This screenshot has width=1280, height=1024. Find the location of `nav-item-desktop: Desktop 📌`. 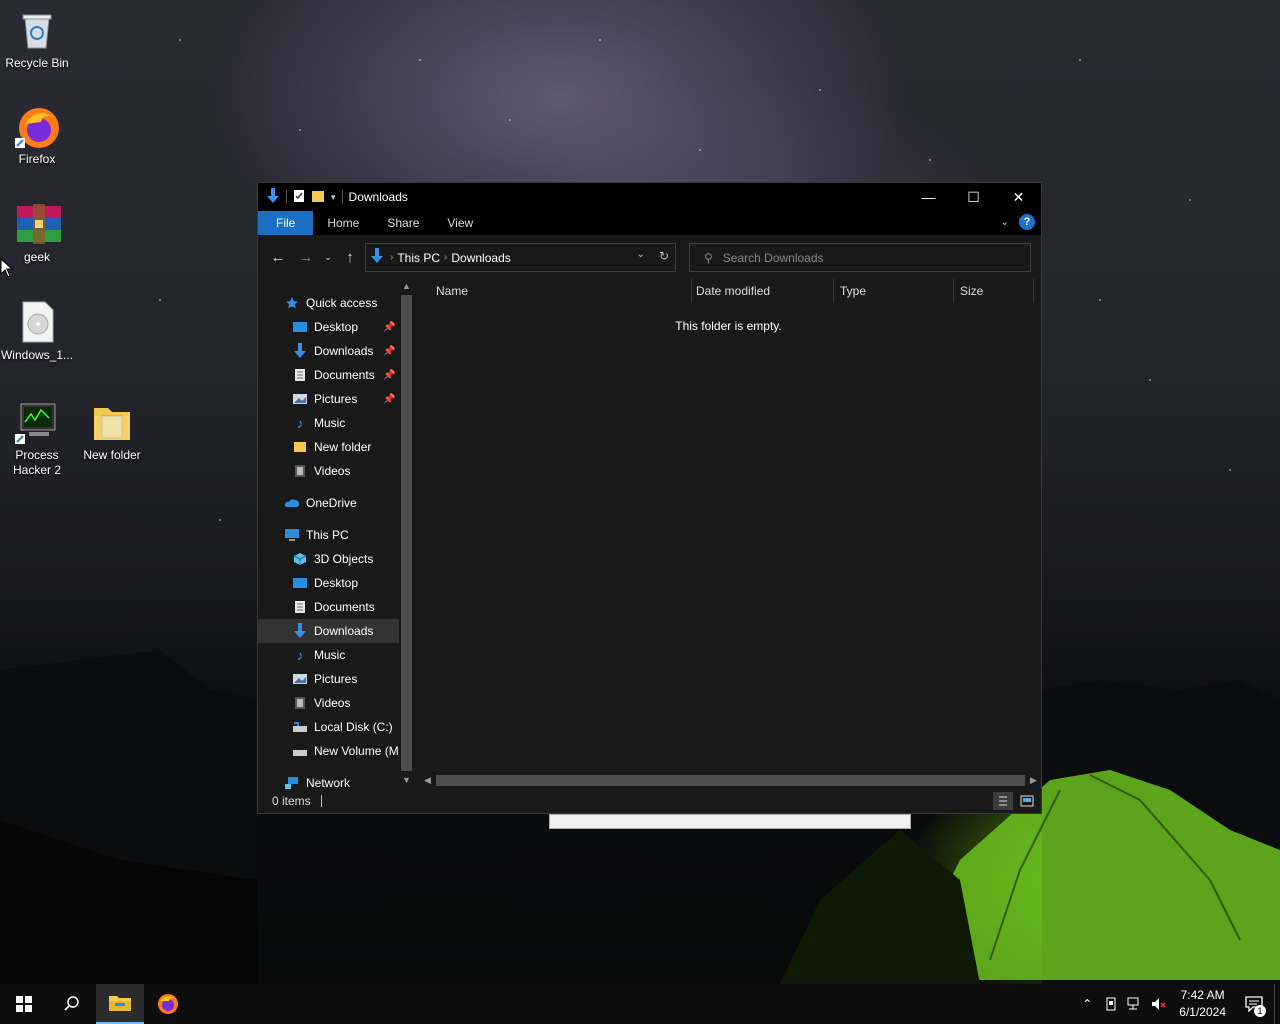

nav-item-desktop: Desktop 📌 is located at coordinates (336, 327).